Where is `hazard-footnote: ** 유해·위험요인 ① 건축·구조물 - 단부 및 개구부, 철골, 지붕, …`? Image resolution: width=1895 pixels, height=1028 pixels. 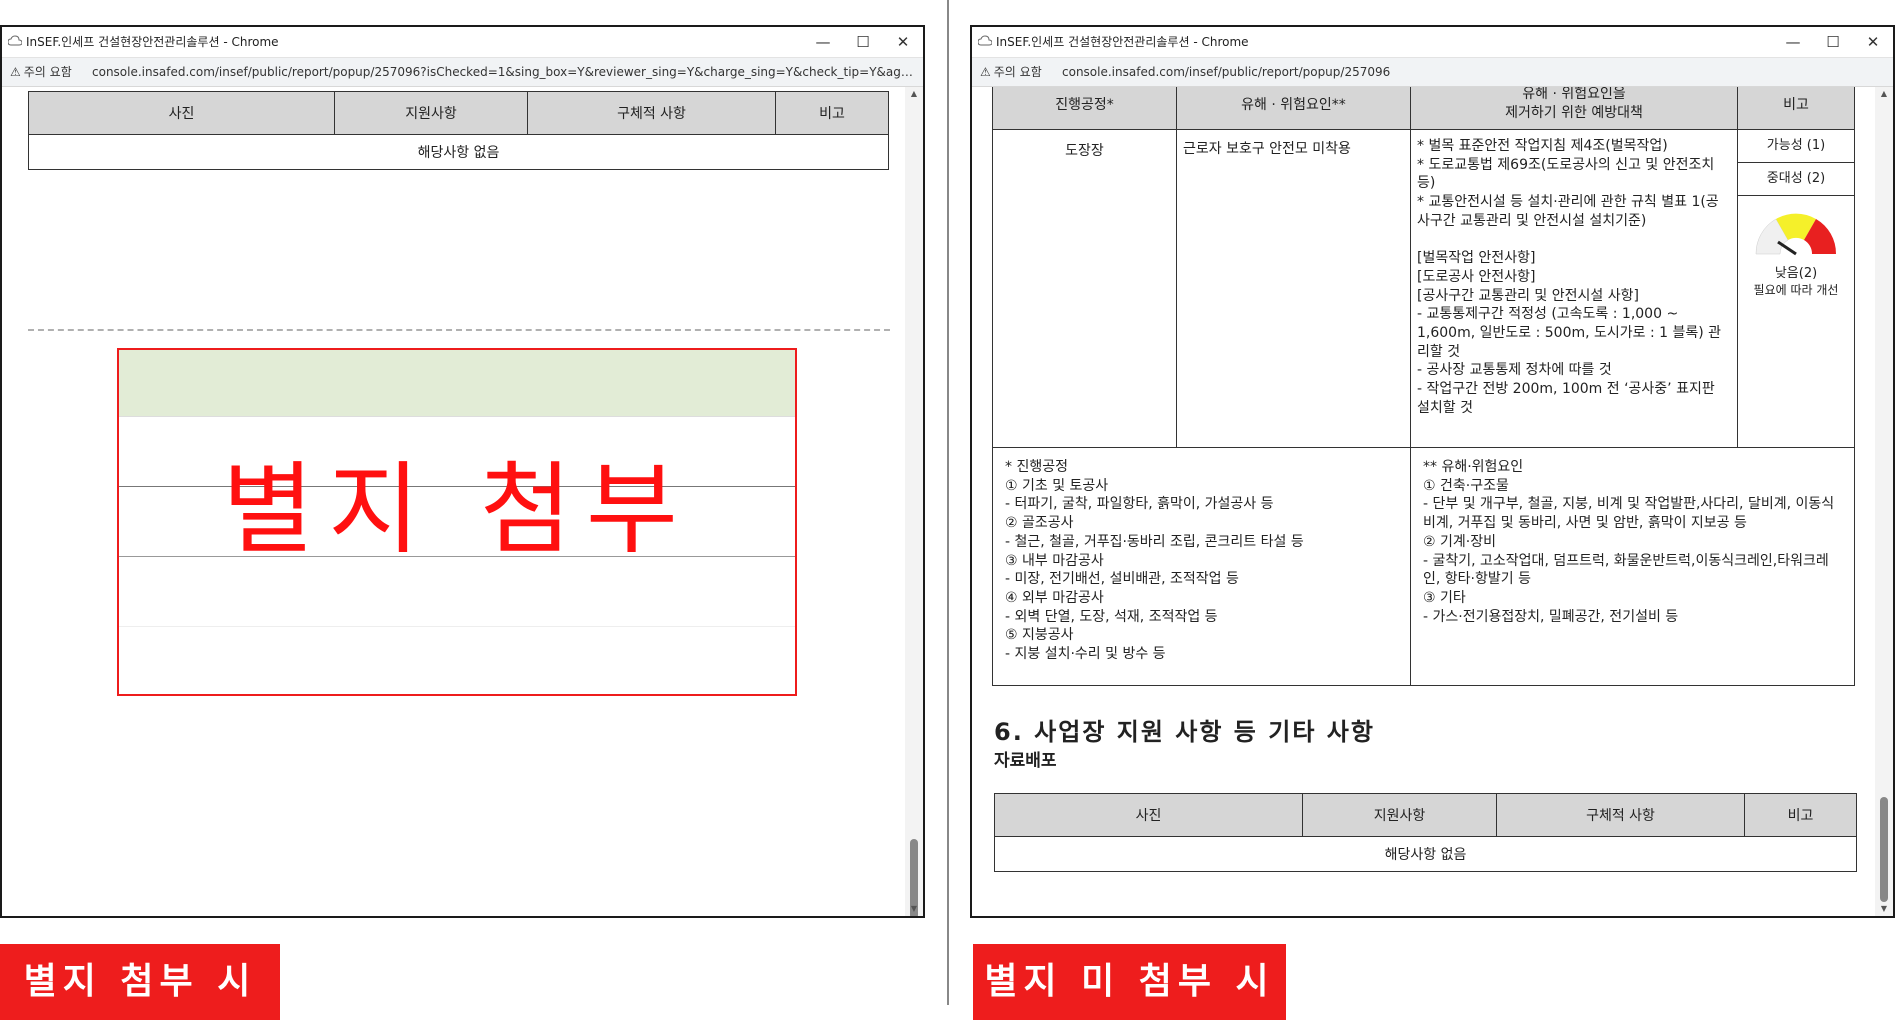 hazard-footnote: ** 유해·위험요인 ① 건축·구조물 - 단부 및 개구부, 철골, 지붕, … is located at coordinates (1632, 566).